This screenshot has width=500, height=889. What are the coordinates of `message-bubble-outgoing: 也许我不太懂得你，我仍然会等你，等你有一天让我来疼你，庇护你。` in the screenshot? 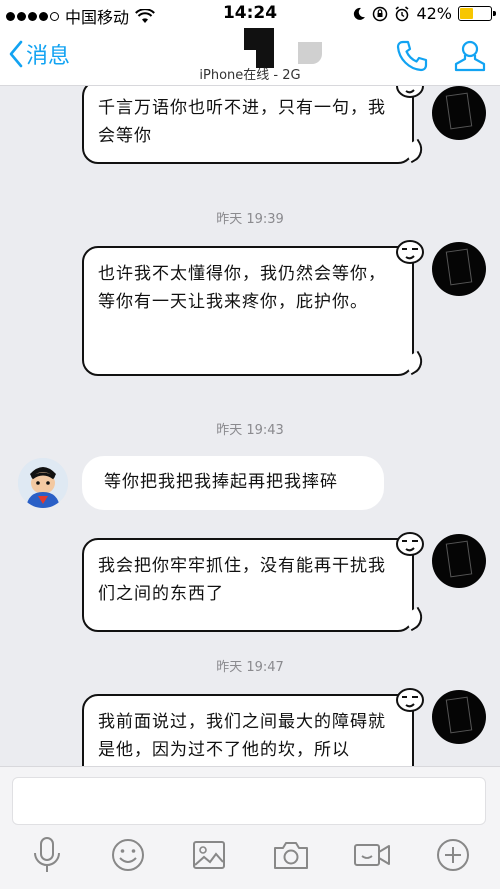 It's located at (255, 308).